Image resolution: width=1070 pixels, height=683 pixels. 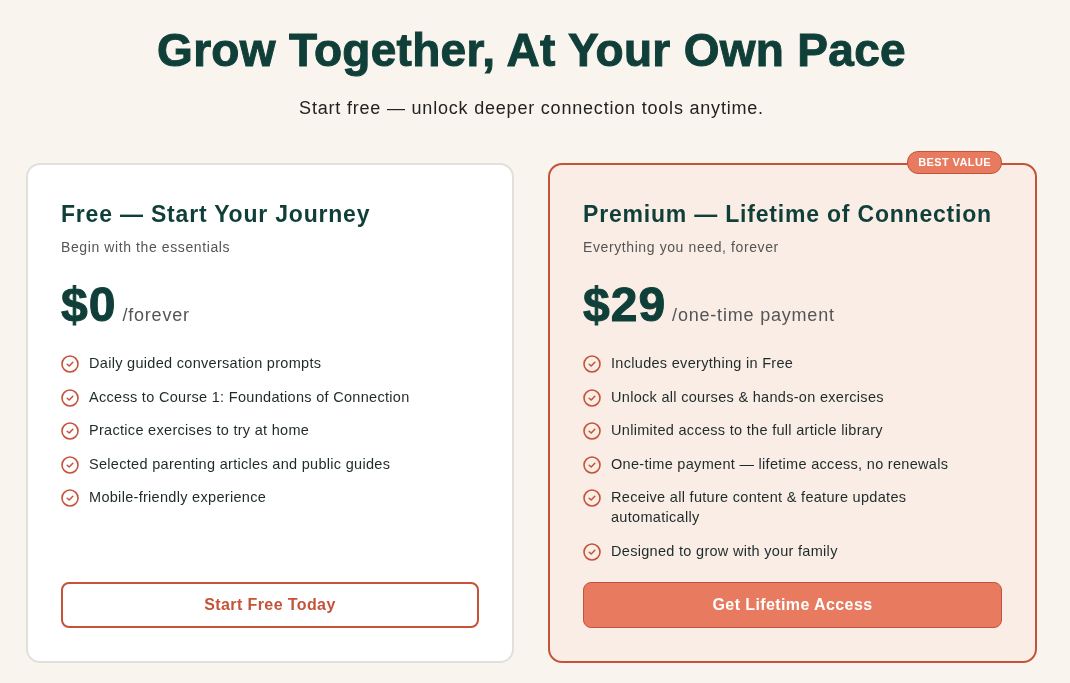 I want to click on plan-subtitle: Begin with the essentials, so click(x=146, y=247).